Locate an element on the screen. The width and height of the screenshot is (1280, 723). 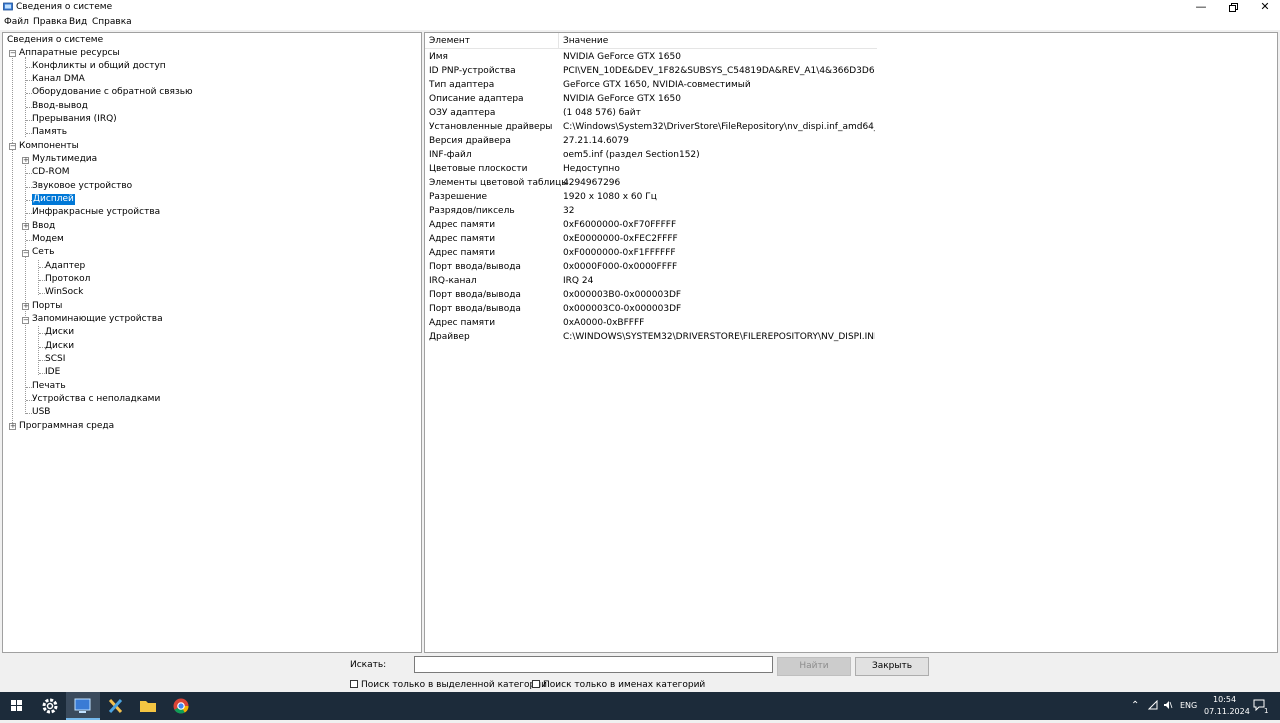
menu-edit: Правка is located at coordinates (50, 22).